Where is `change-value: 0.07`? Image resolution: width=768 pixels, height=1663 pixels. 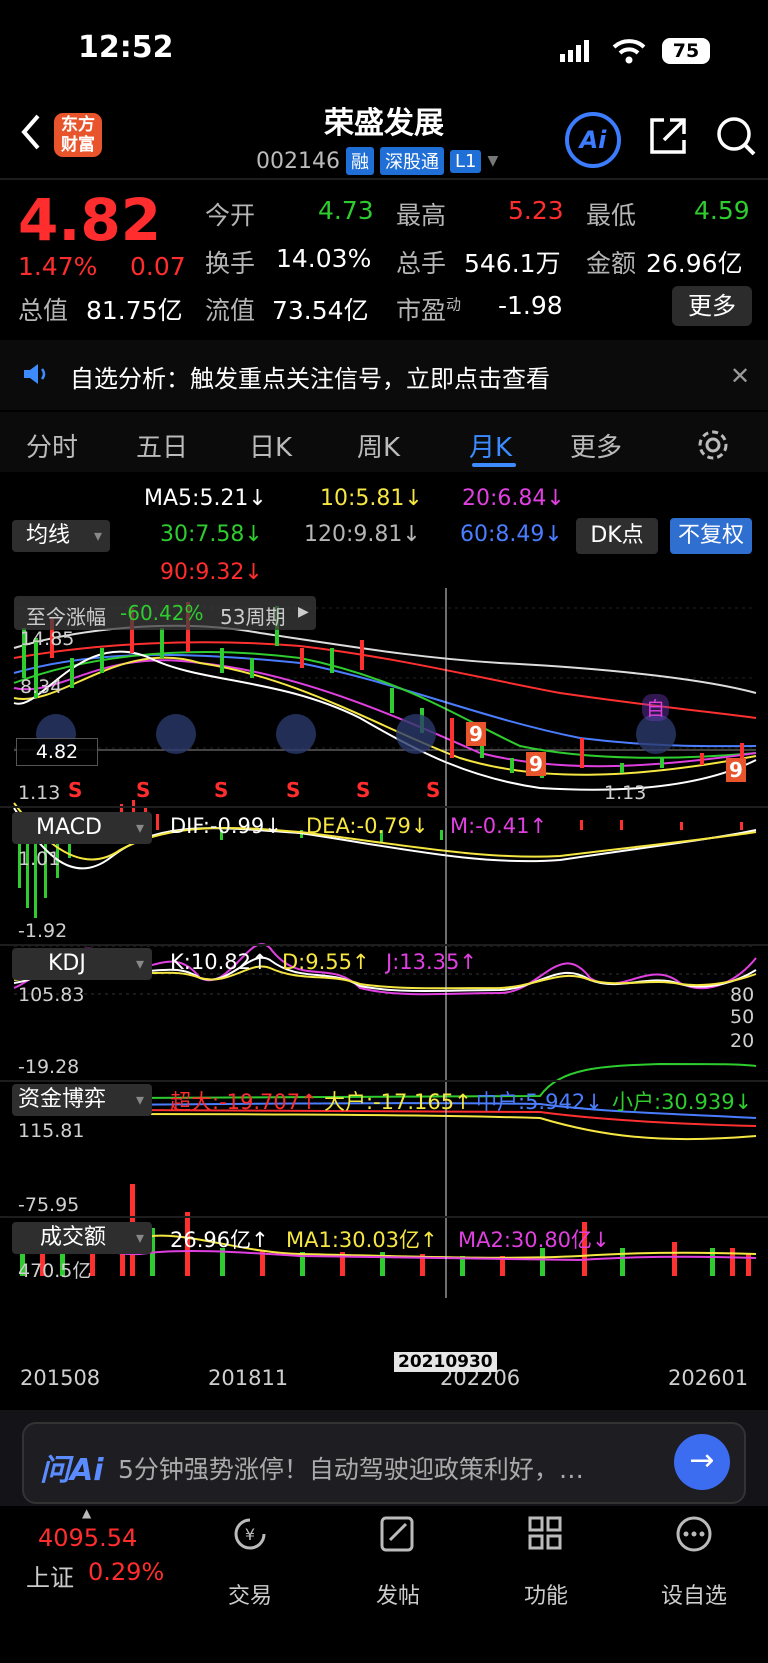
change-value: 0.07 is located at coordinates (158, 266).